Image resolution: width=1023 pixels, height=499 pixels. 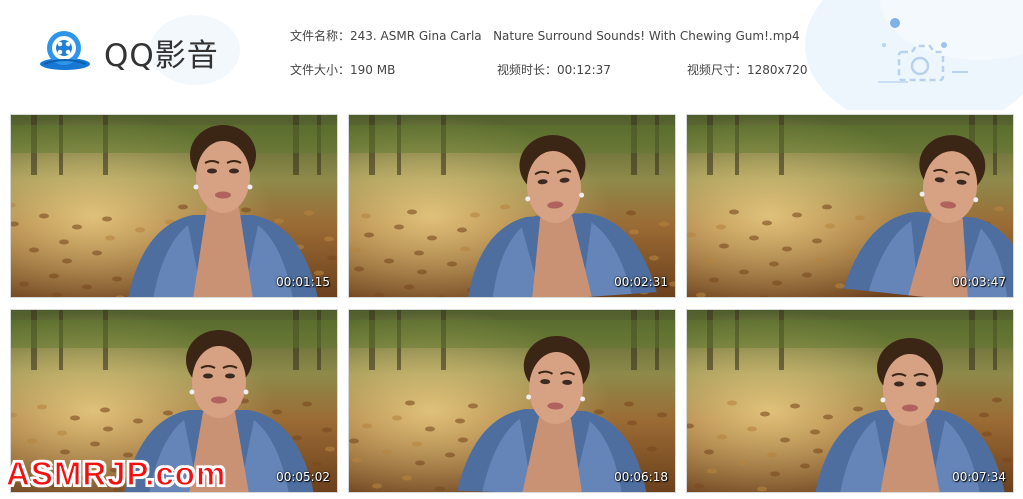 I want to click on thumbnail-timestamp: 00:01:15, so click(x=303, y=282).